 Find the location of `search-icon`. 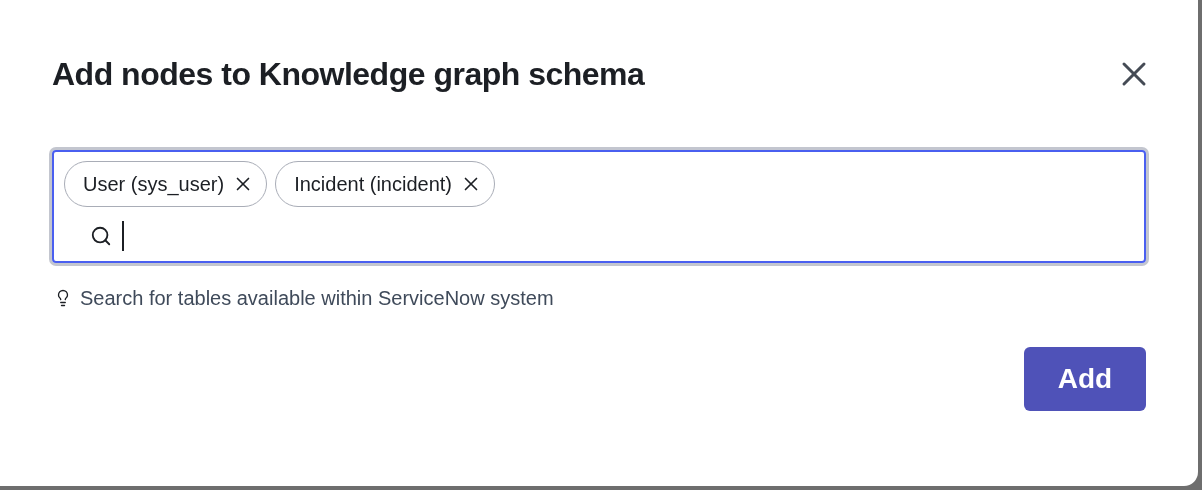

search-icon is located at coordinates (101, 236).